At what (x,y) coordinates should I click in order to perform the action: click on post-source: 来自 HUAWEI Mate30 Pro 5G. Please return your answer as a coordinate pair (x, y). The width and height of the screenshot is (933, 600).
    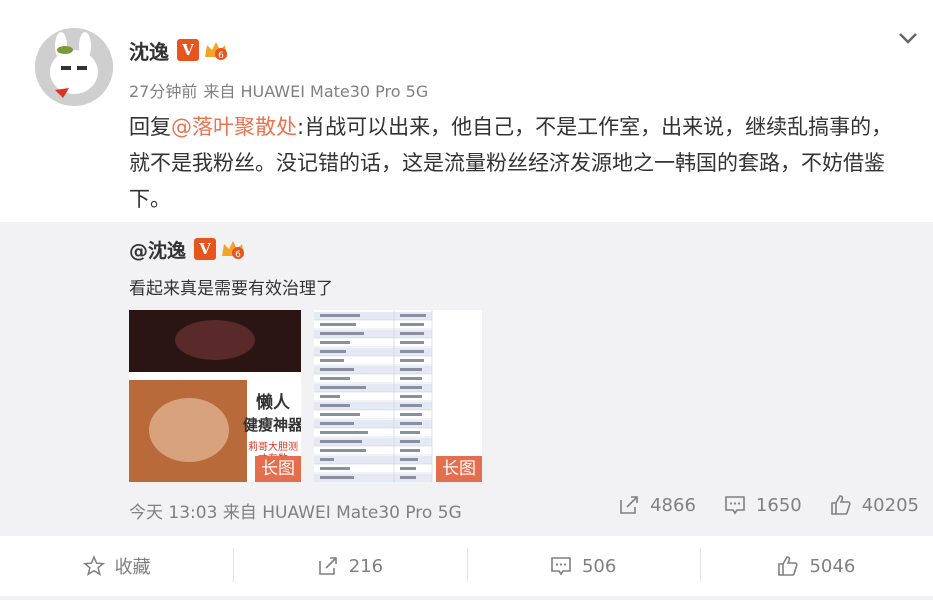
    Looking at the image, I should click on (316, 91).